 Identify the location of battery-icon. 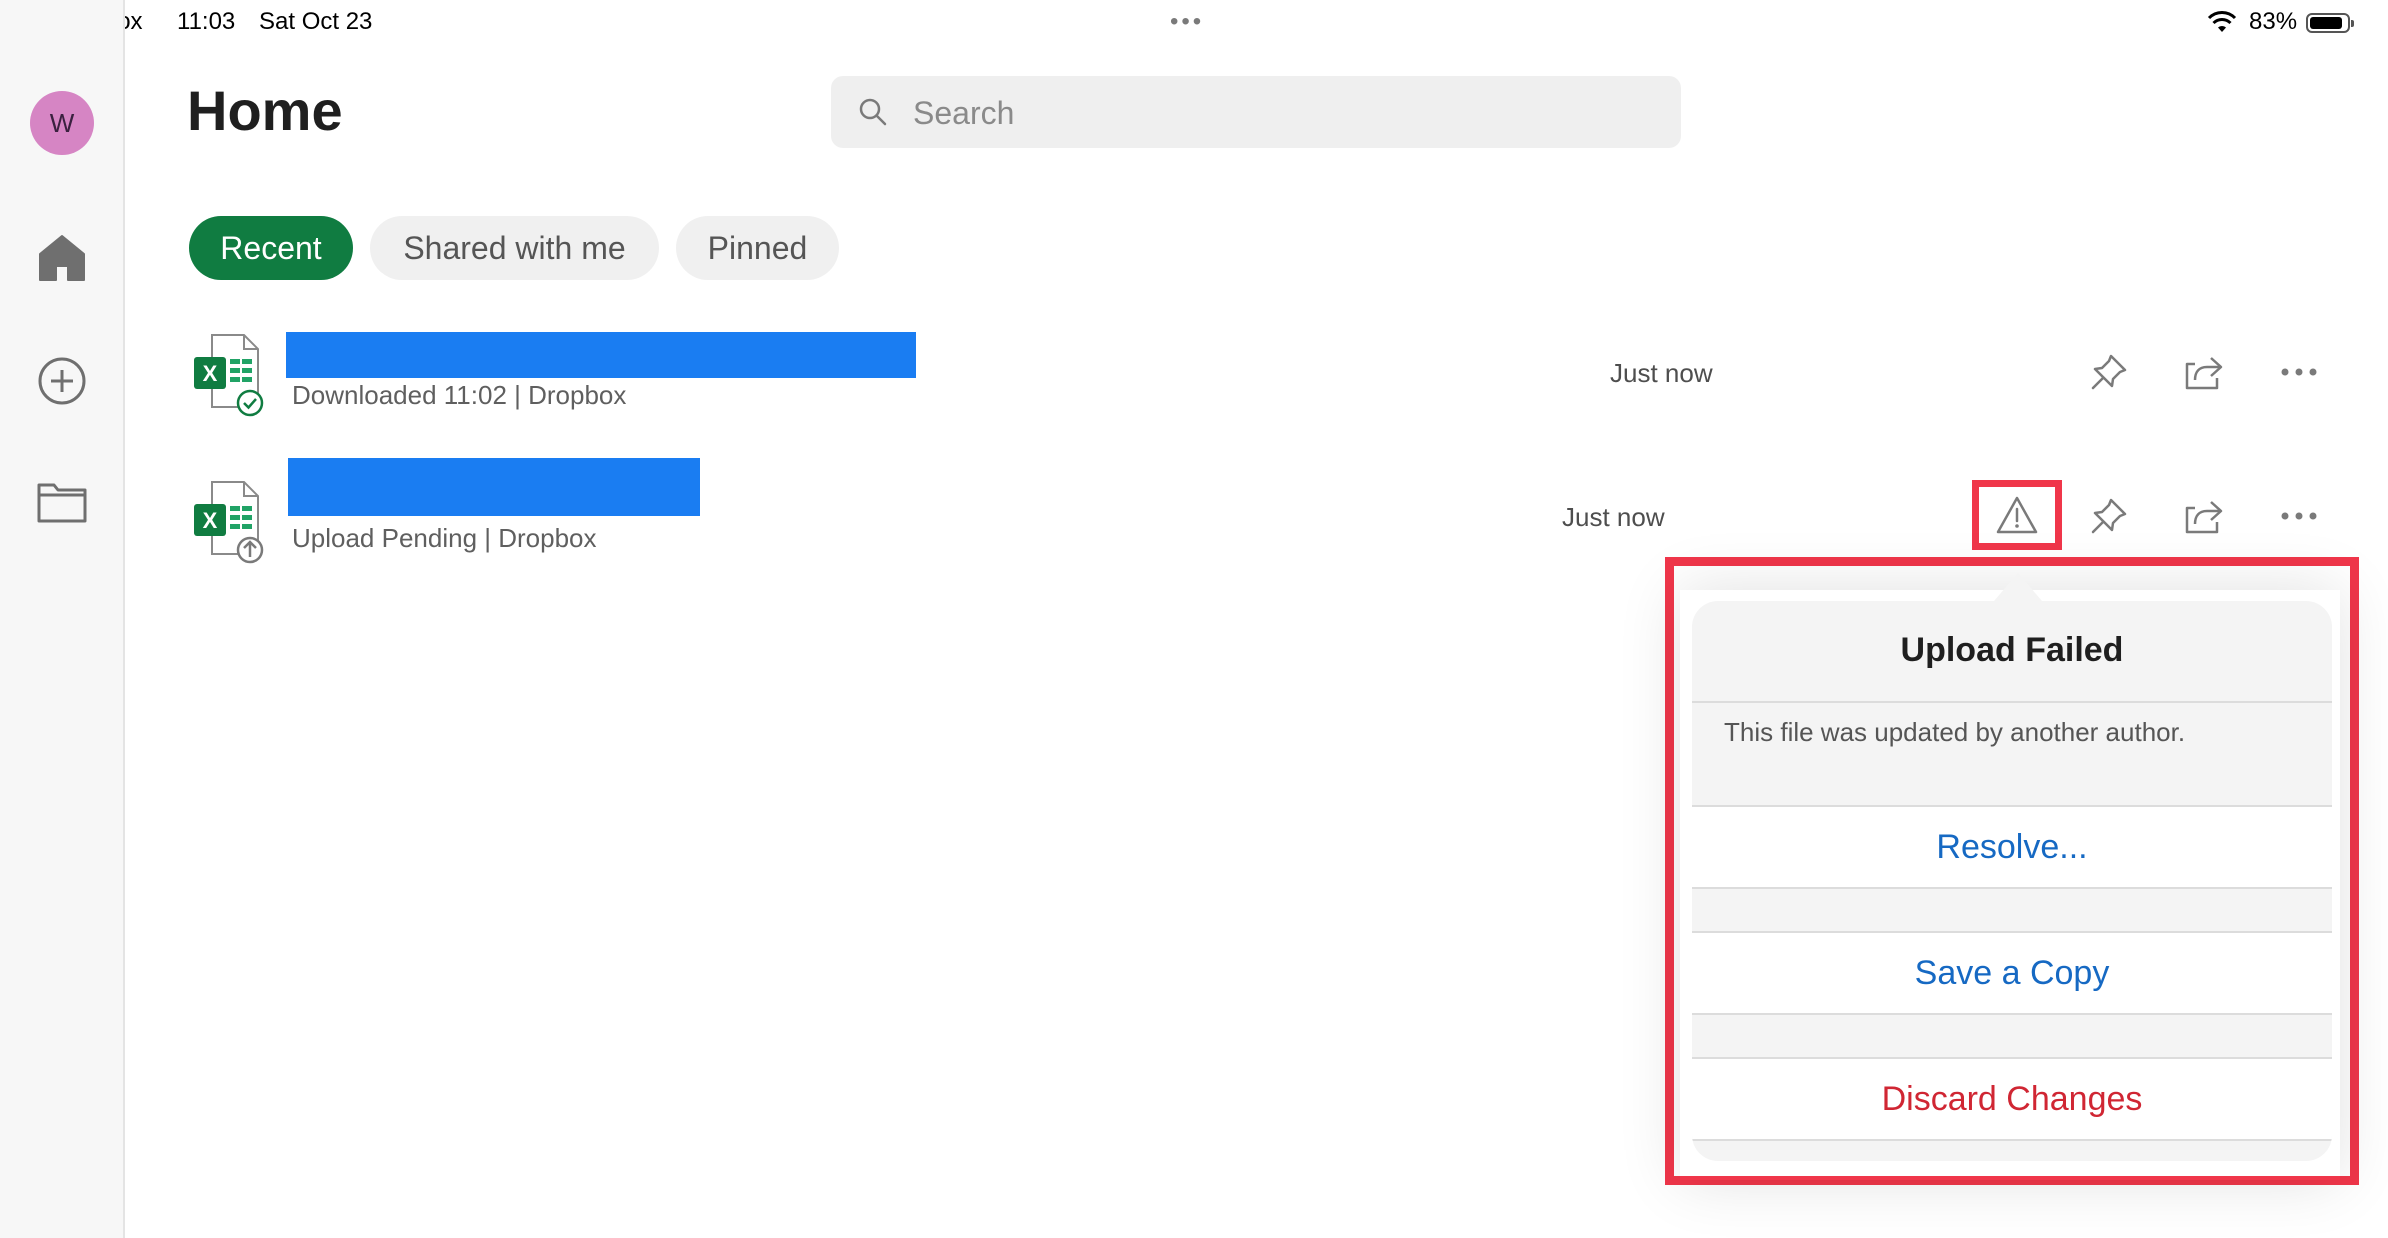
(2330, 23).